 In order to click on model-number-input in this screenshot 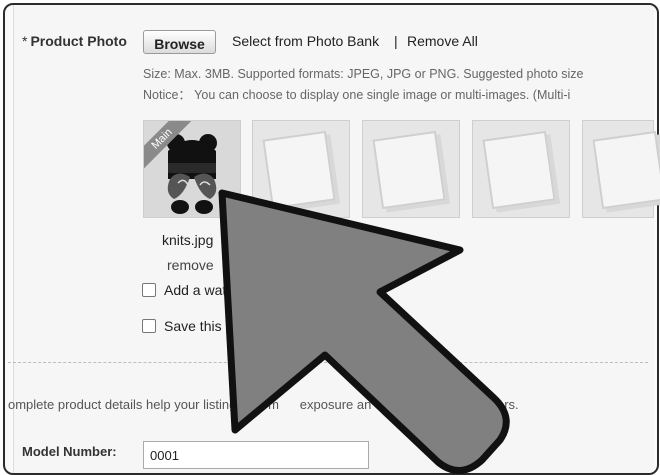, I will do `click(256, 455)`.